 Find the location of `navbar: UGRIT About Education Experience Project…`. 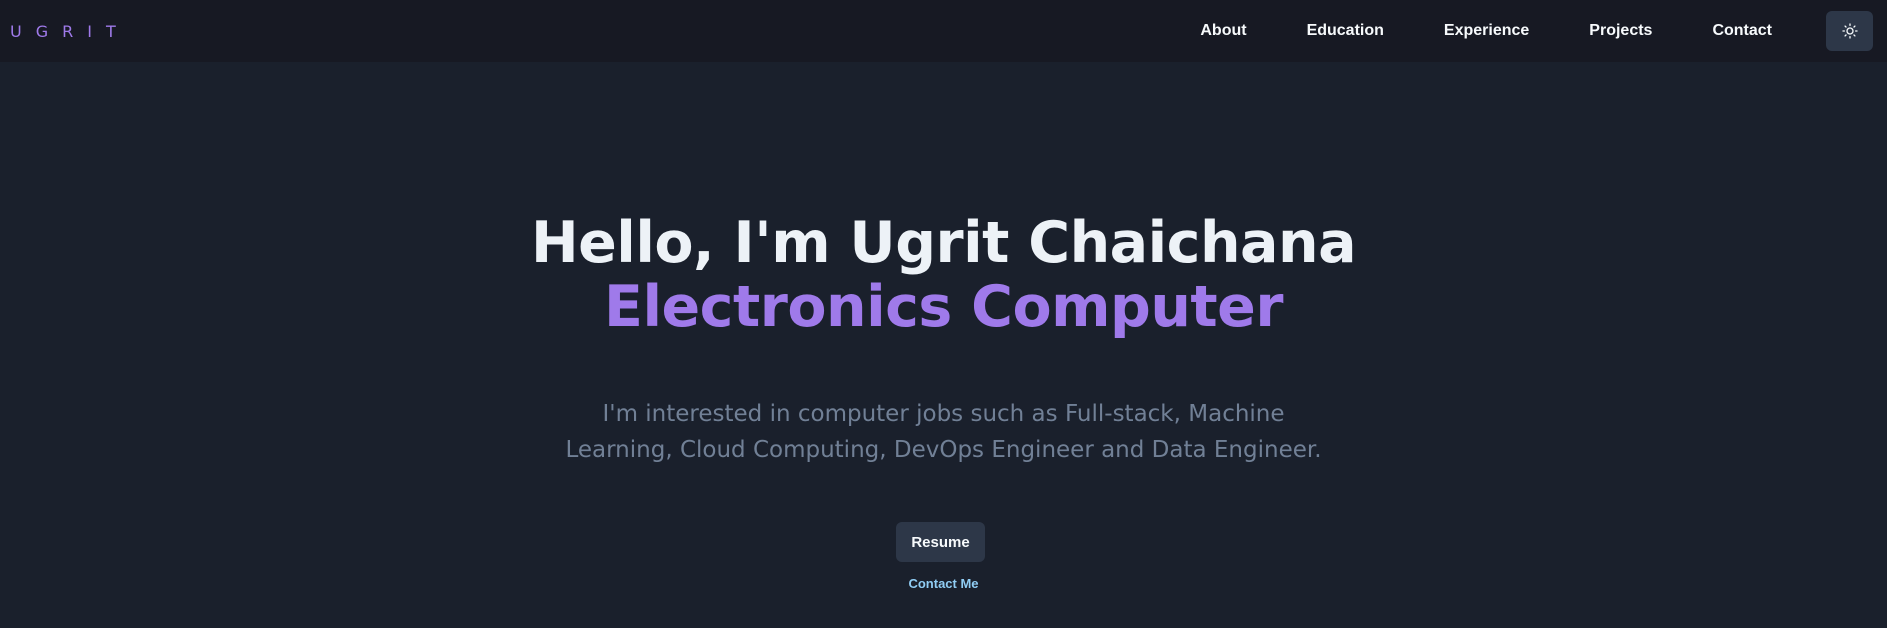

navbar: UGRIT About Education Experience Project… is located at coordinates (943, 31).